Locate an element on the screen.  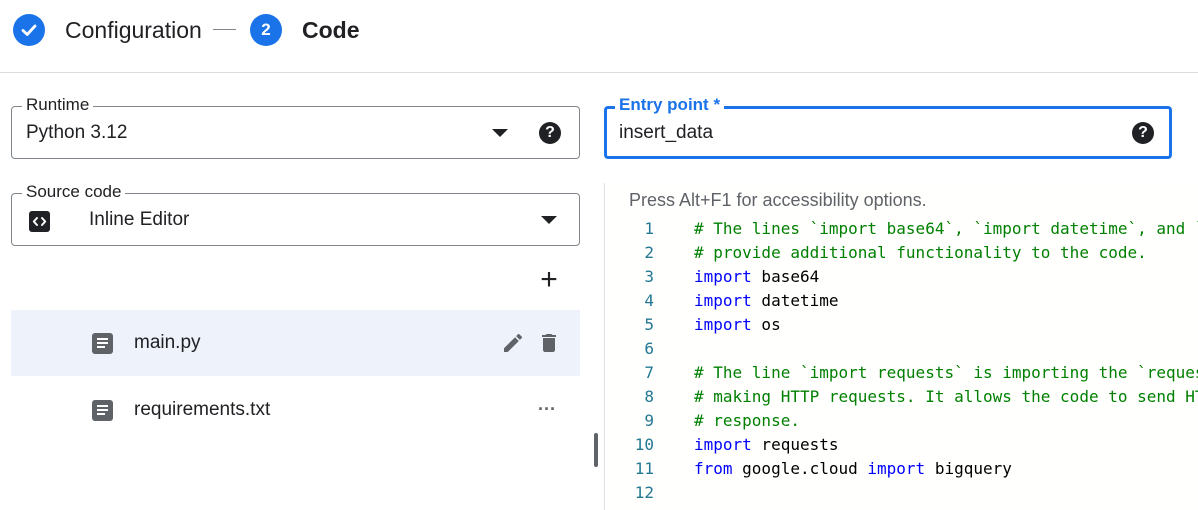
code-token: bigquery is located at coordinates (968, 468).